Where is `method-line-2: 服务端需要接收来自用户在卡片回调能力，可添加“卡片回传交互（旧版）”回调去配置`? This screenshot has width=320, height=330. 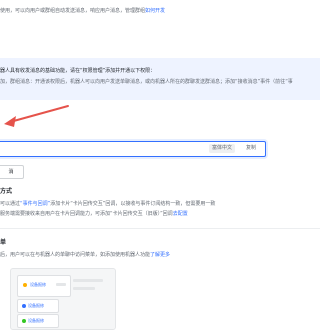 method-line-2: 服务端需要接收来自用户在卡片回调能力，可添加“卡片回传交互（旧版）”回调去配置 is located at coordinates (94, 214).